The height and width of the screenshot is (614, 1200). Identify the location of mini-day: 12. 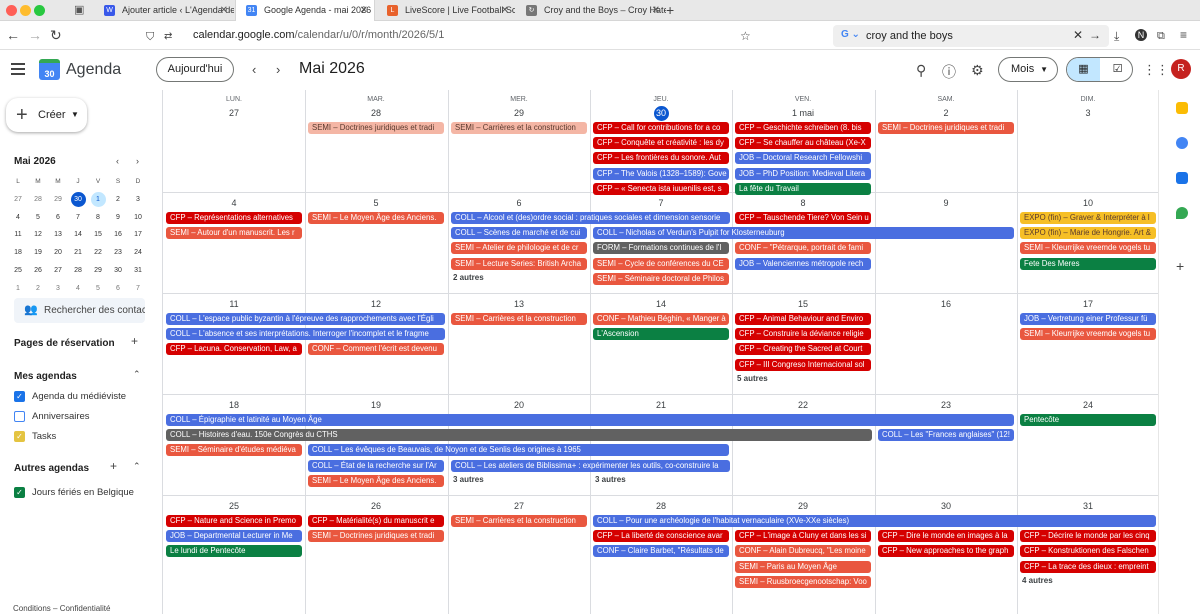
(38, 234).